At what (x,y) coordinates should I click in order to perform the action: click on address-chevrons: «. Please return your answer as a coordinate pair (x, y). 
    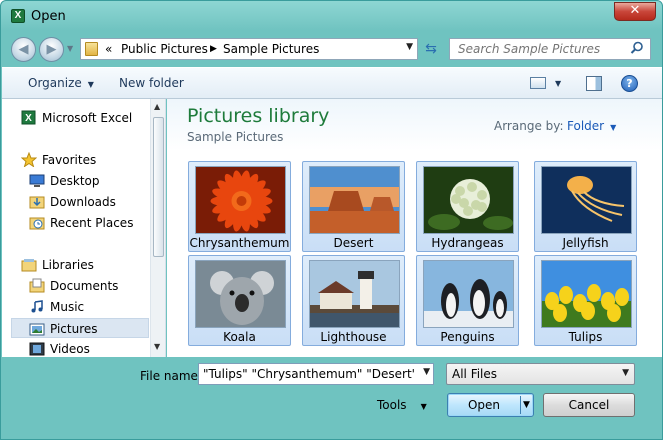
    Looking at the image, I should click on (108, 49).